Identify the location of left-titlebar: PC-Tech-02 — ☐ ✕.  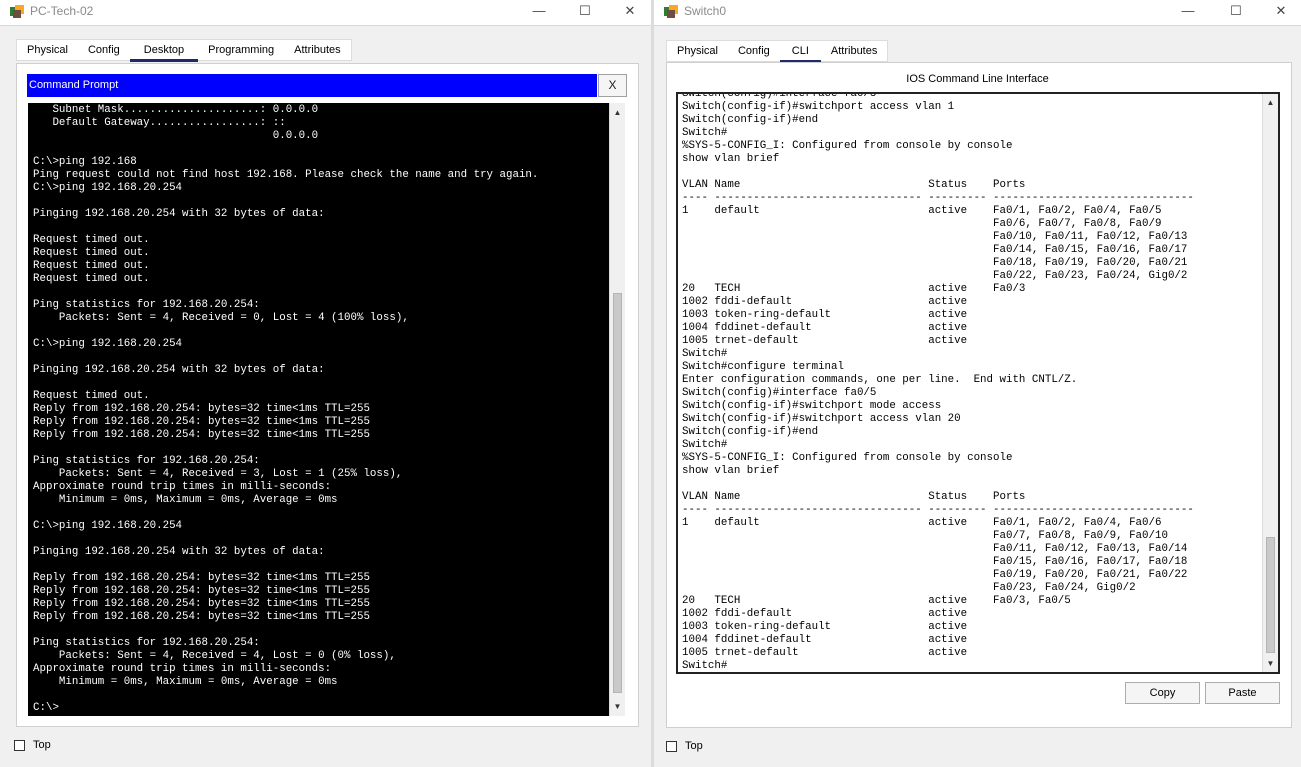
(325, 13).